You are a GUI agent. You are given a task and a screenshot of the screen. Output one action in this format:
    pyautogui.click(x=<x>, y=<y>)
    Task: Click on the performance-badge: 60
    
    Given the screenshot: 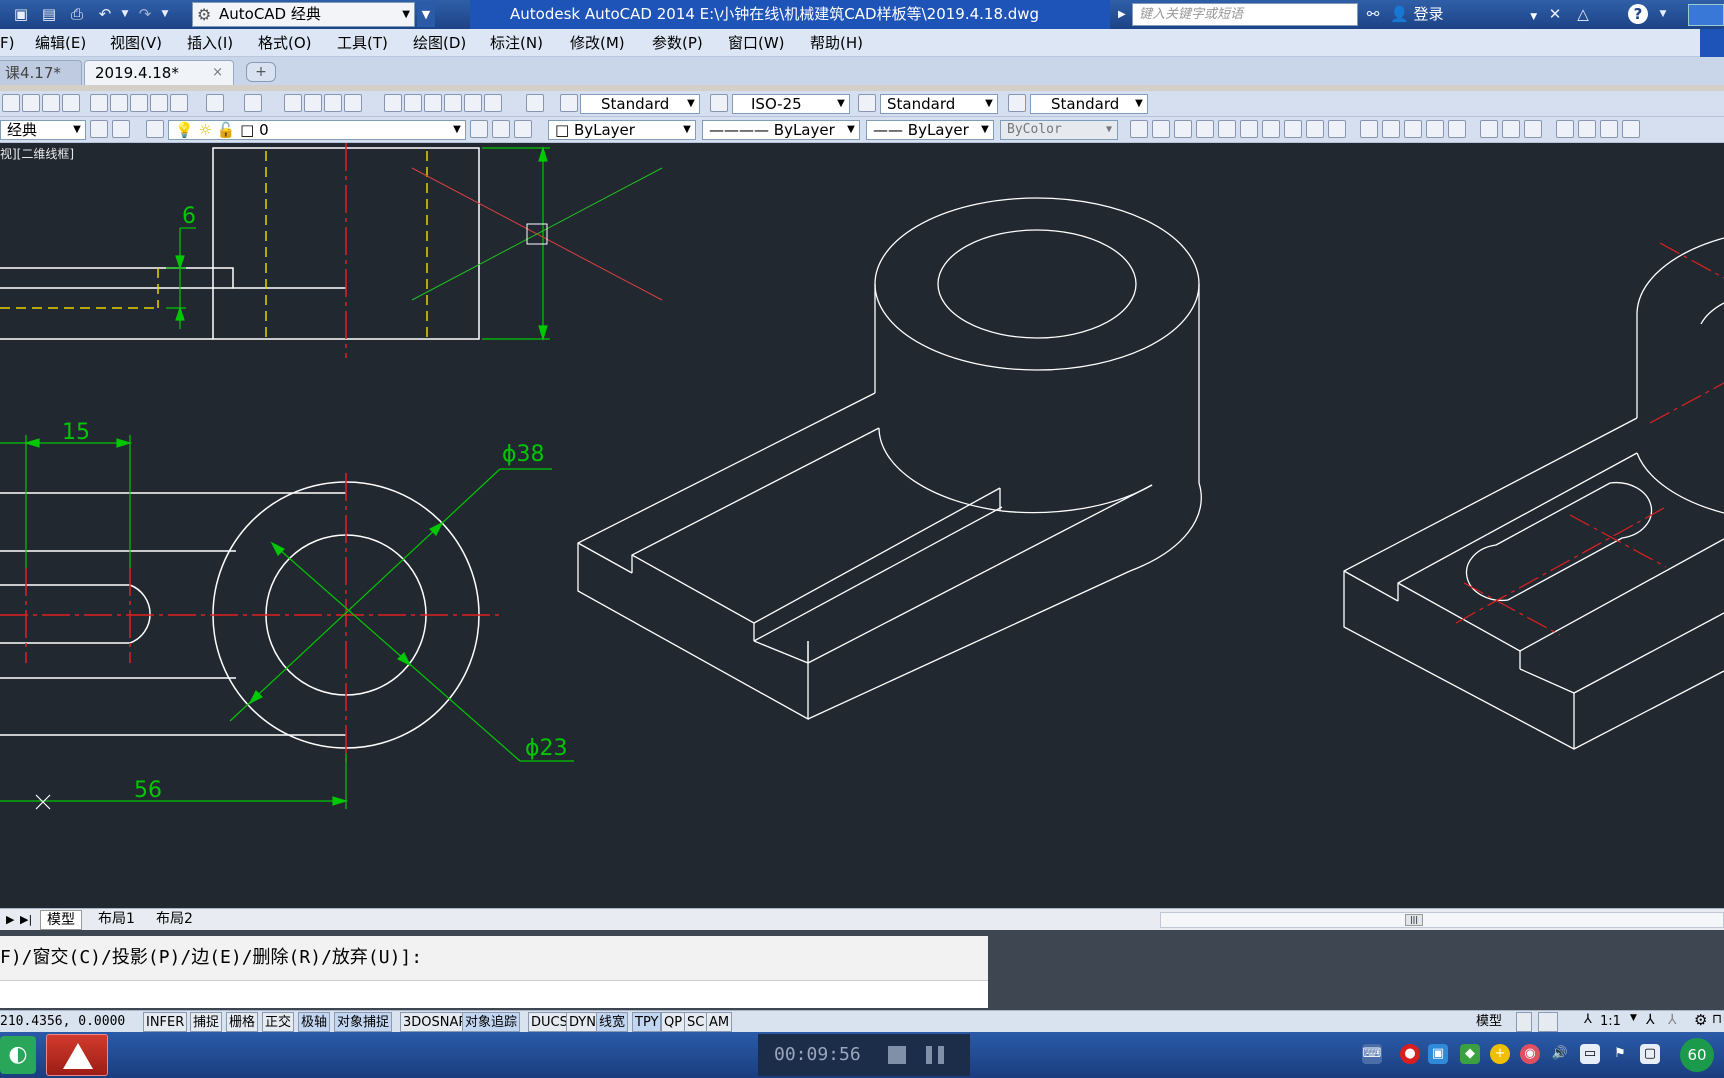 What is the action you would take?
    pyautogui.click(x=1697, y=1055)
    